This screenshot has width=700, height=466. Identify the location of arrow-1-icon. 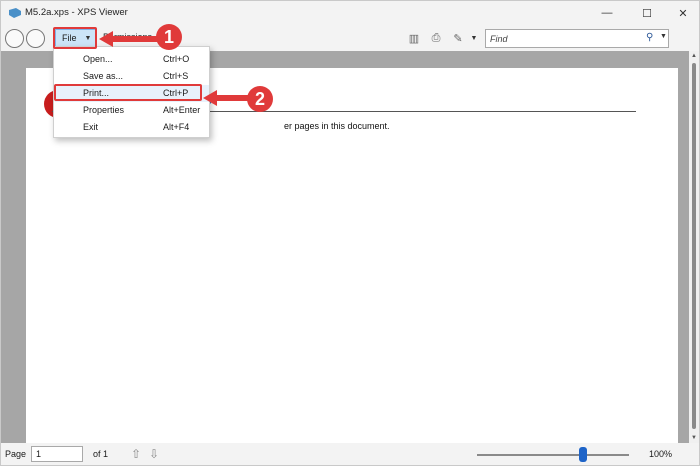
(128, 39).